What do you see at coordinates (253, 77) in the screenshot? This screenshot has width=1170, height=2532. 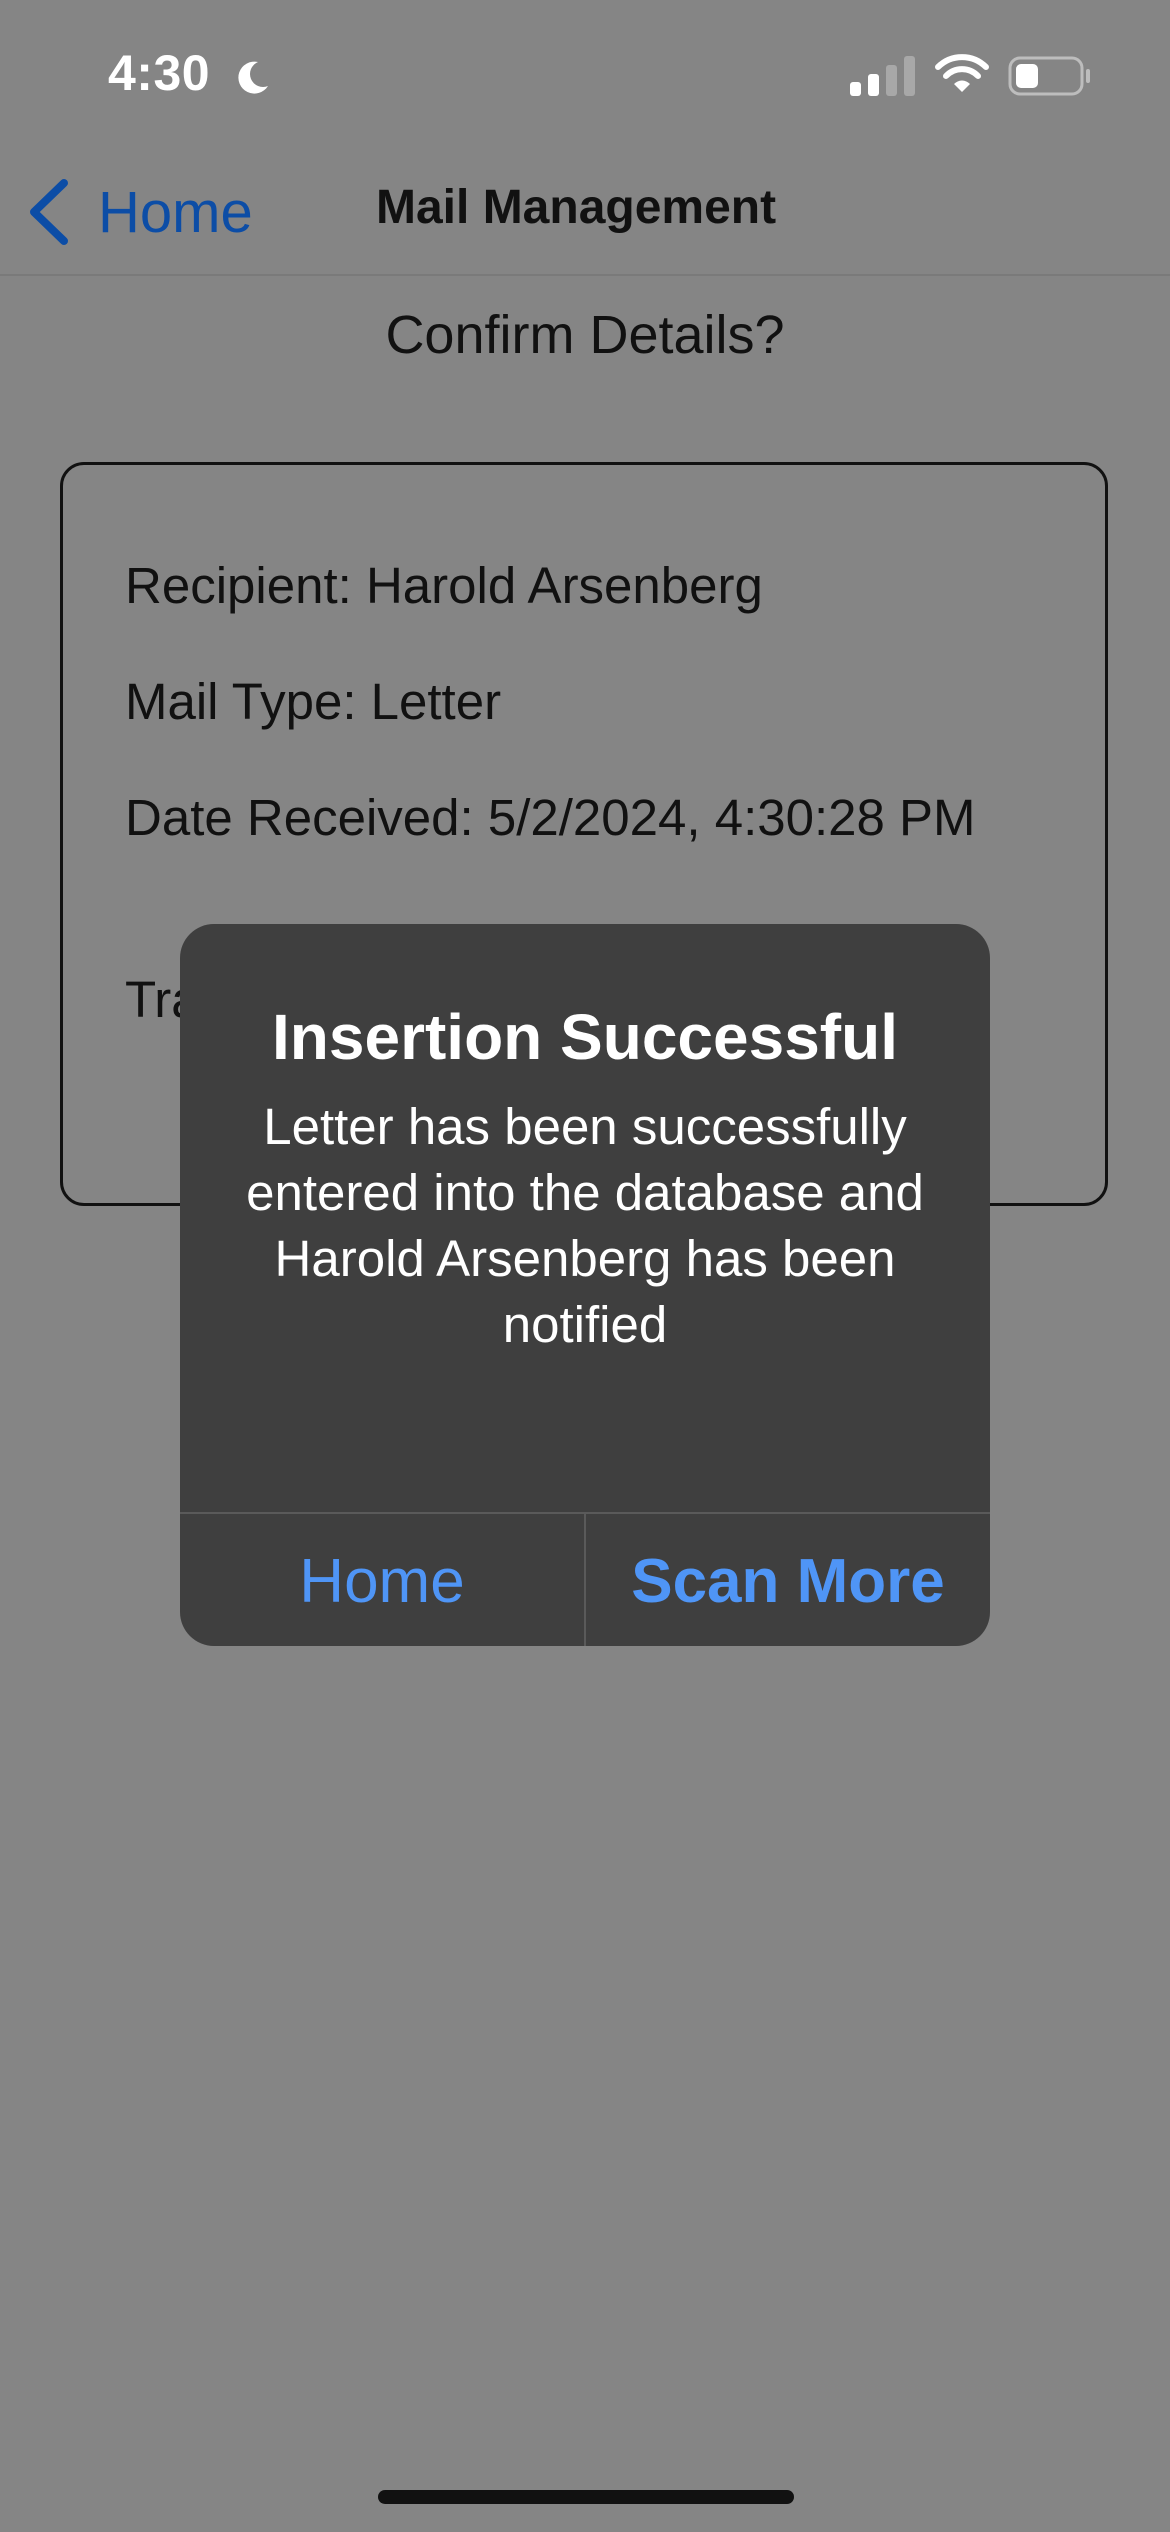 I see `moon-icon` at bounding box center [253, 77].